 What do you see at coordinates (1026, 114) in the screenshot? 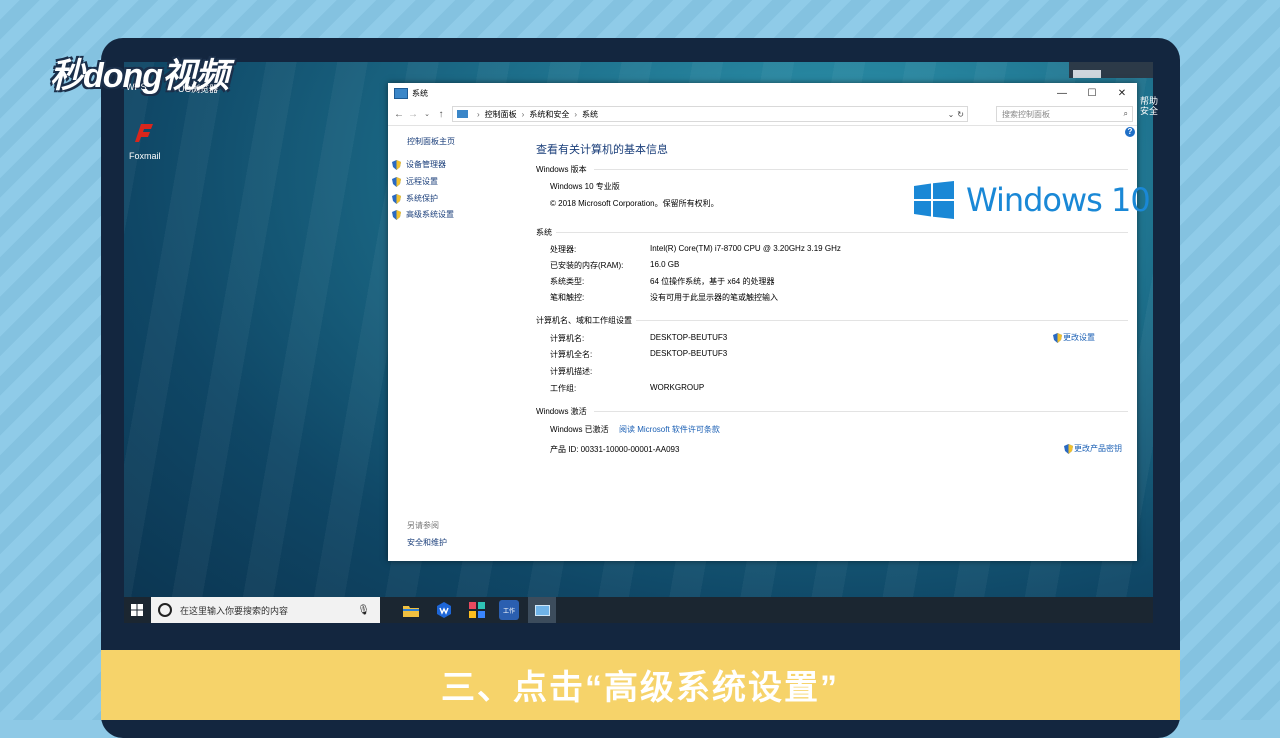
I see `search-placeholder: 搜索控制面板` at bounding box center [1026, 114].